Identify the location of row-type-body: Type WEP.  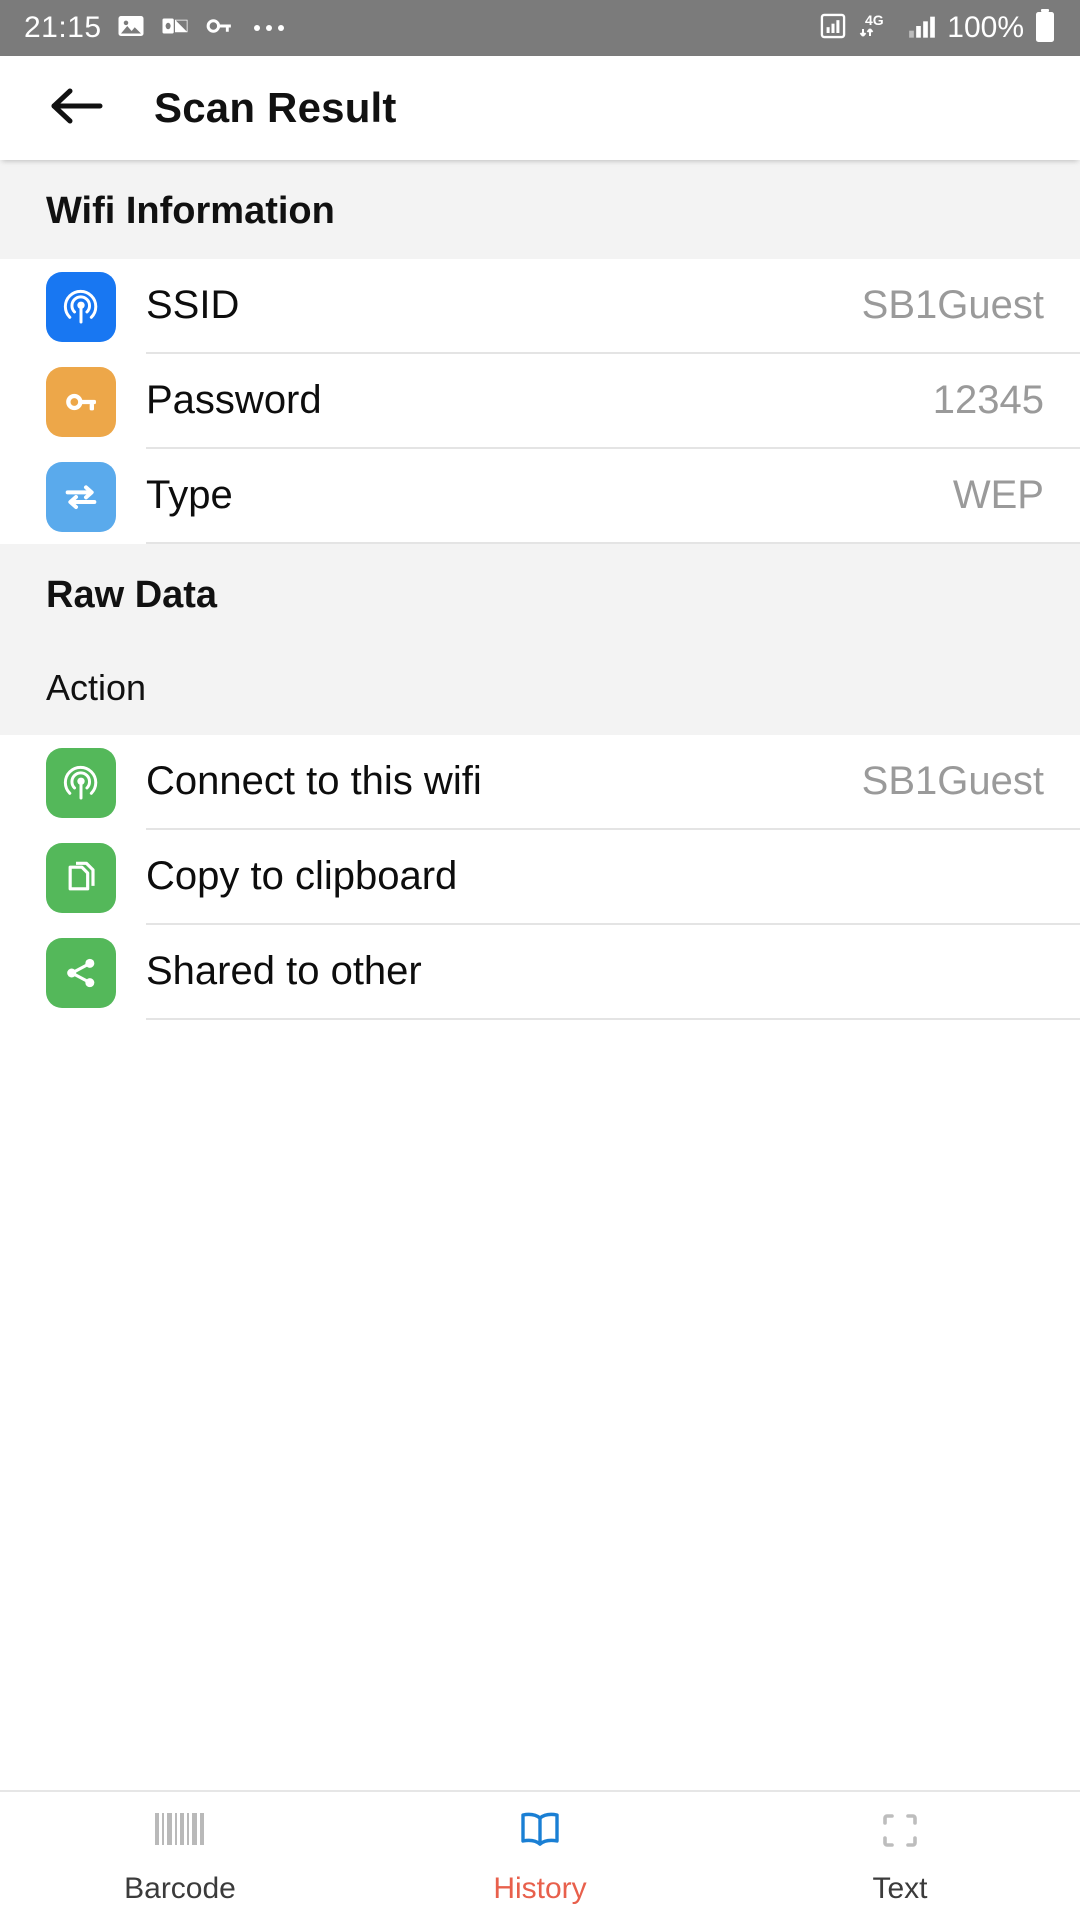
(613, 496).